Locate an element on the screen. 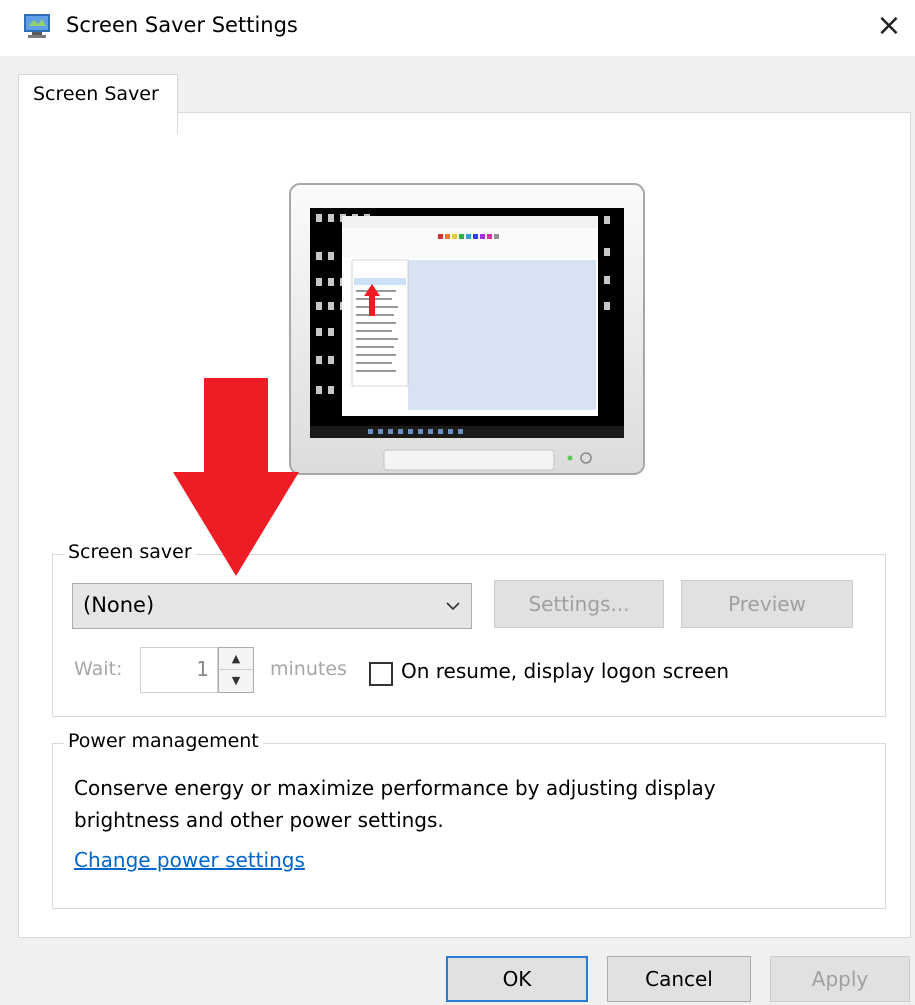 The image size is (915, 1005). ok-button-label: OK is located at coordinates (517, 979).